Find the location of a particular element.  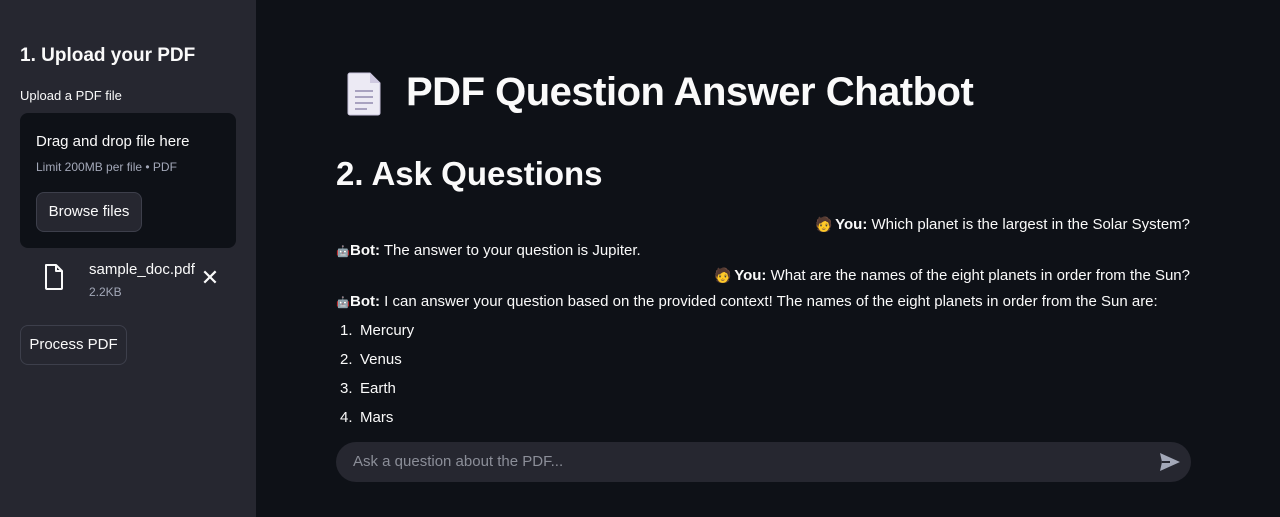

file-icon is located at coordinates (54, 277).